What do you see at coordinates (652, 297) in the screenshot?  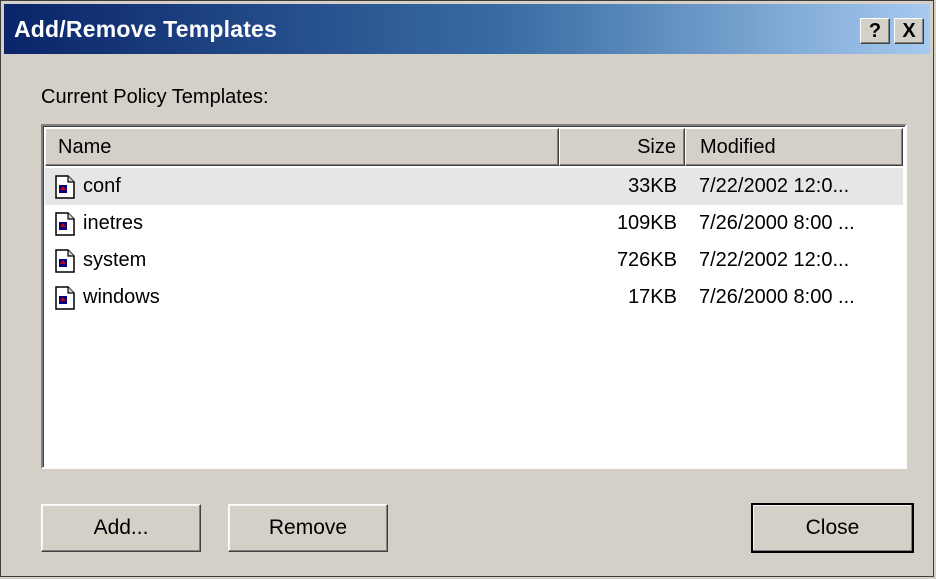 I see `template-size: 17KB` at bounding box center [652, 297].